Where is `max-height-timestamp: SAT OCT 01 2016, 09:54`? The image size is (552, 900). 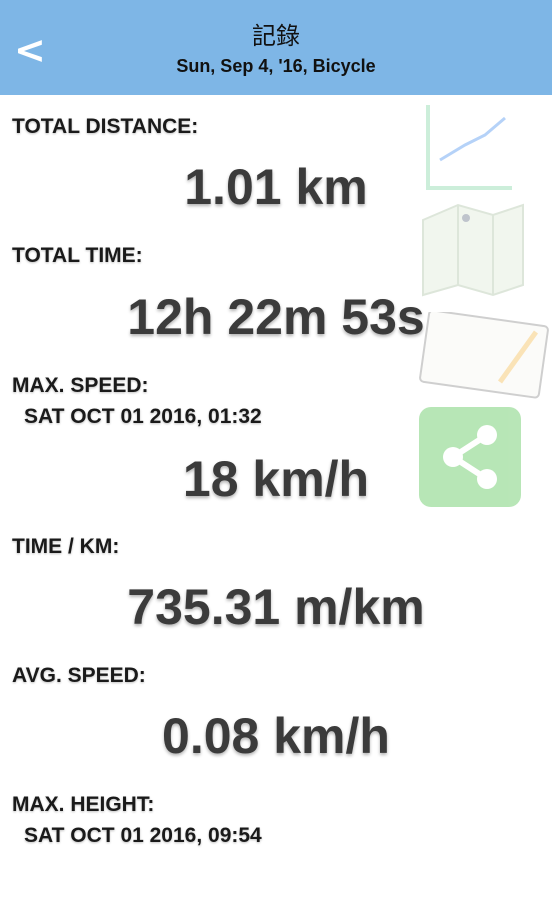 max-height-timestamp: SAT OCT 01 2016, 09:54 is located at coordinates (143, 835).